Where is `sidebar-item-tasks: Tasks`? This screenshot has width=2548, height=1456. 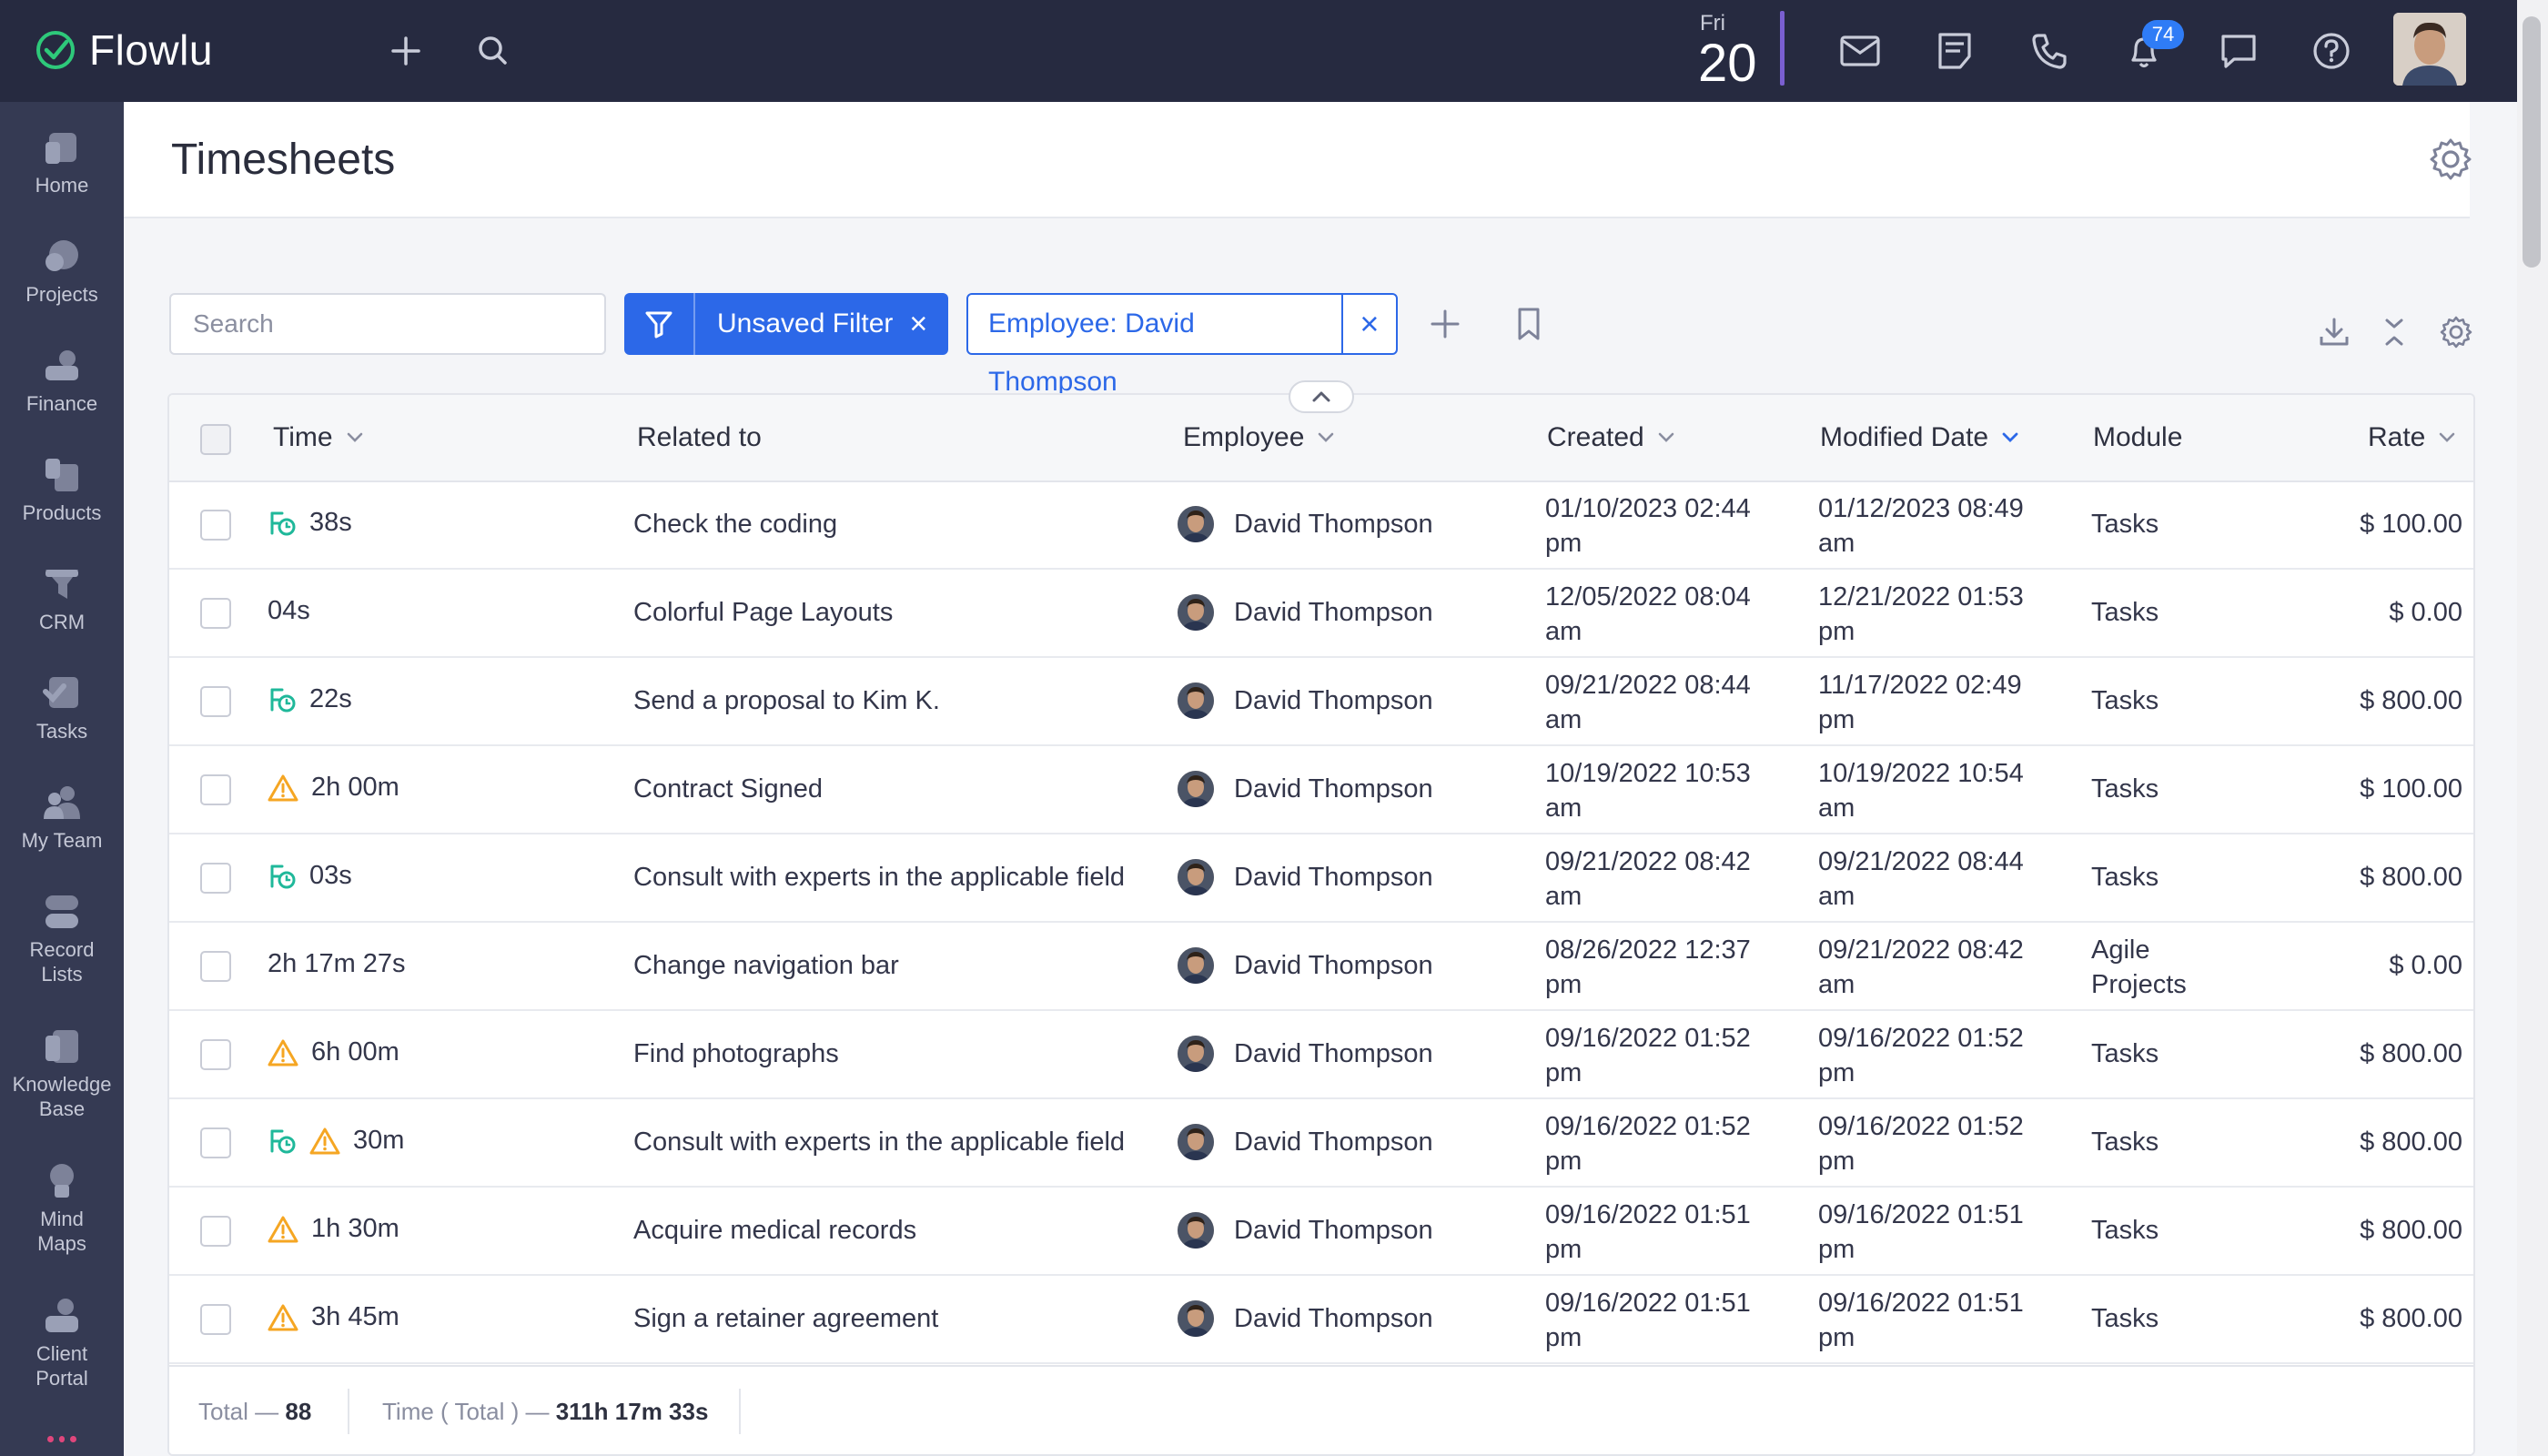
sidebar-item-tasks: Tasks is located at coordinates (62, 708).